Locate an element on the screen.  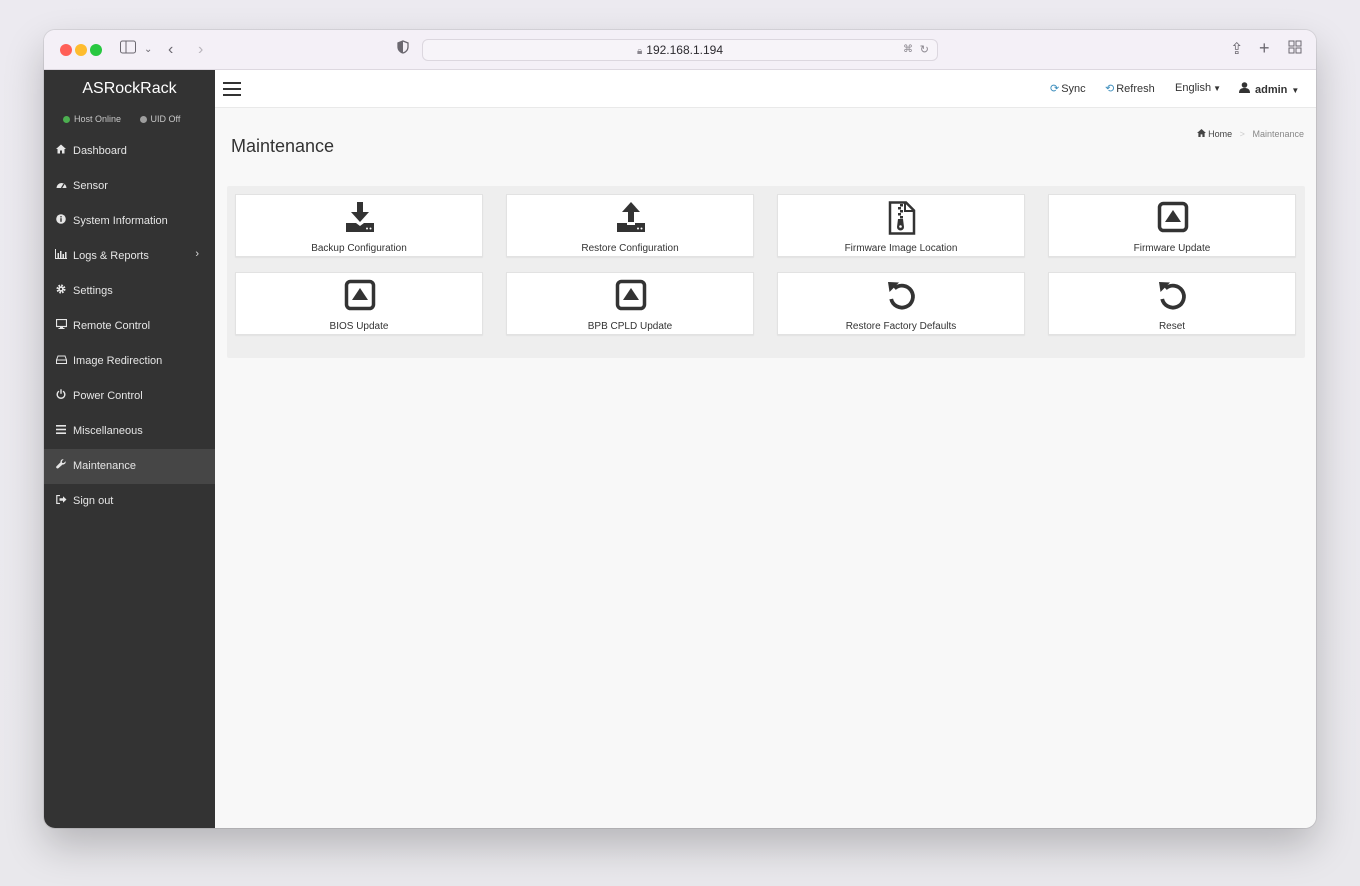
sidebar-item-sign-out: Sign out is located at coordinates (129, 501).